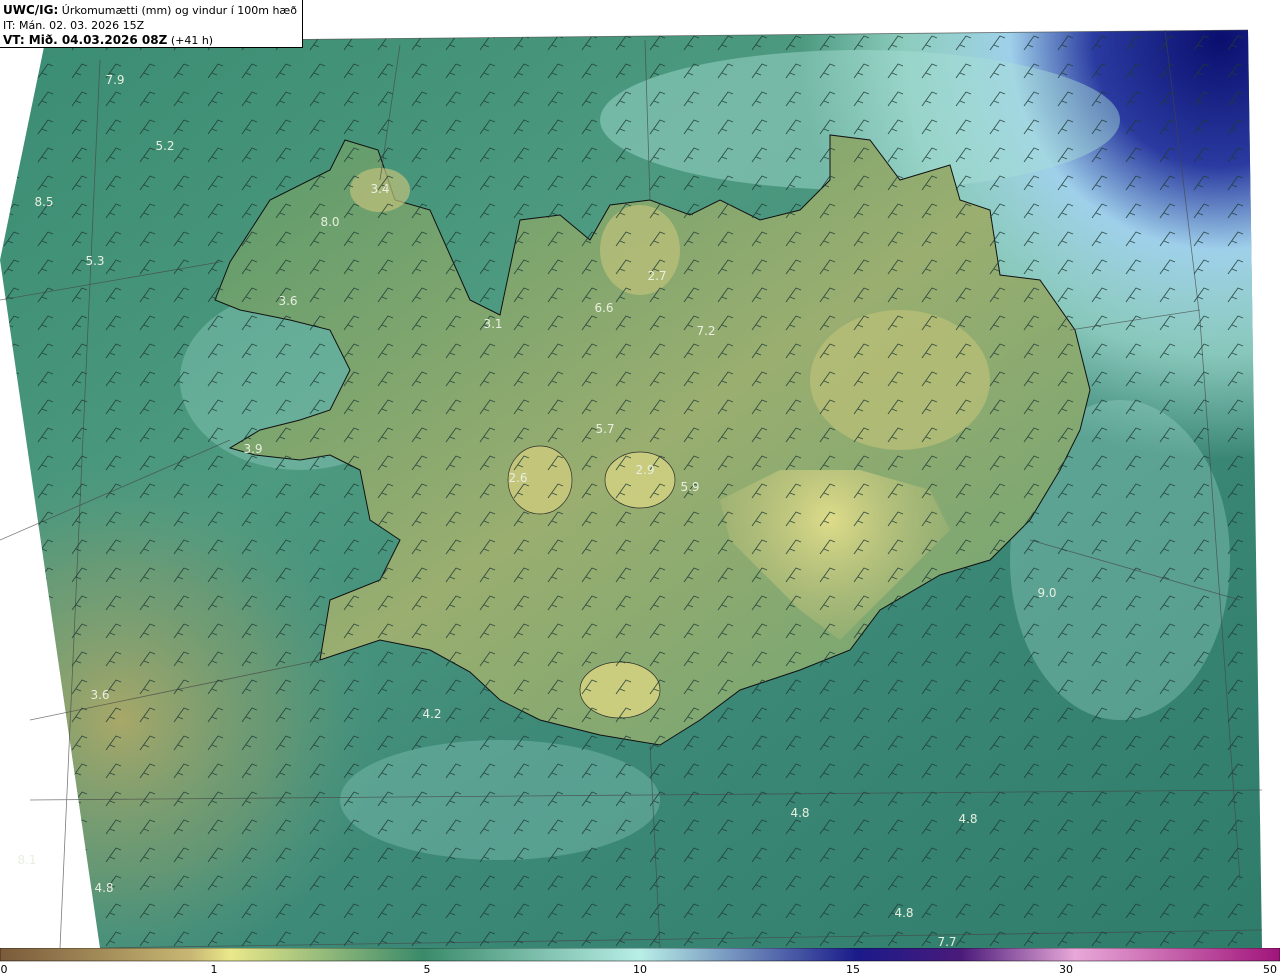  I want to click on map-value-label: 7.7, so click(946, 941).